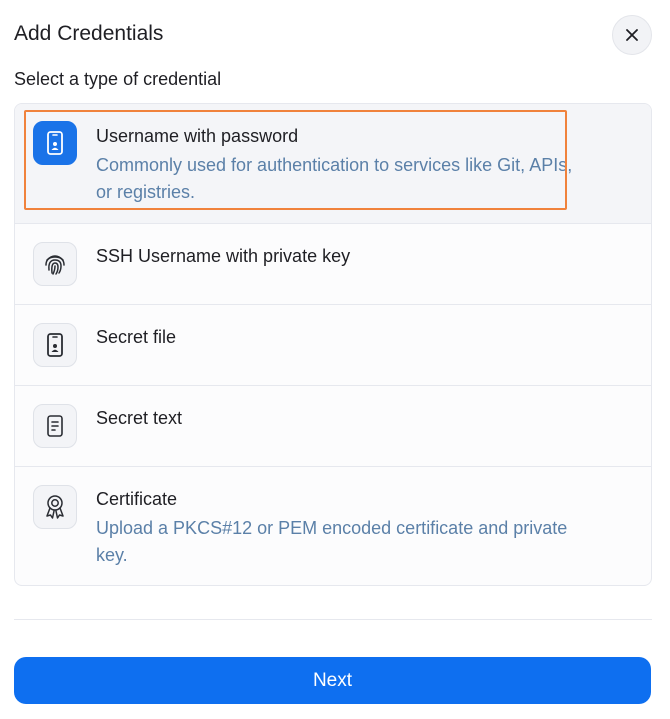  Describe the element at coordinates (332, 680) in the screenshot. I see `next-button: Next` at that location.